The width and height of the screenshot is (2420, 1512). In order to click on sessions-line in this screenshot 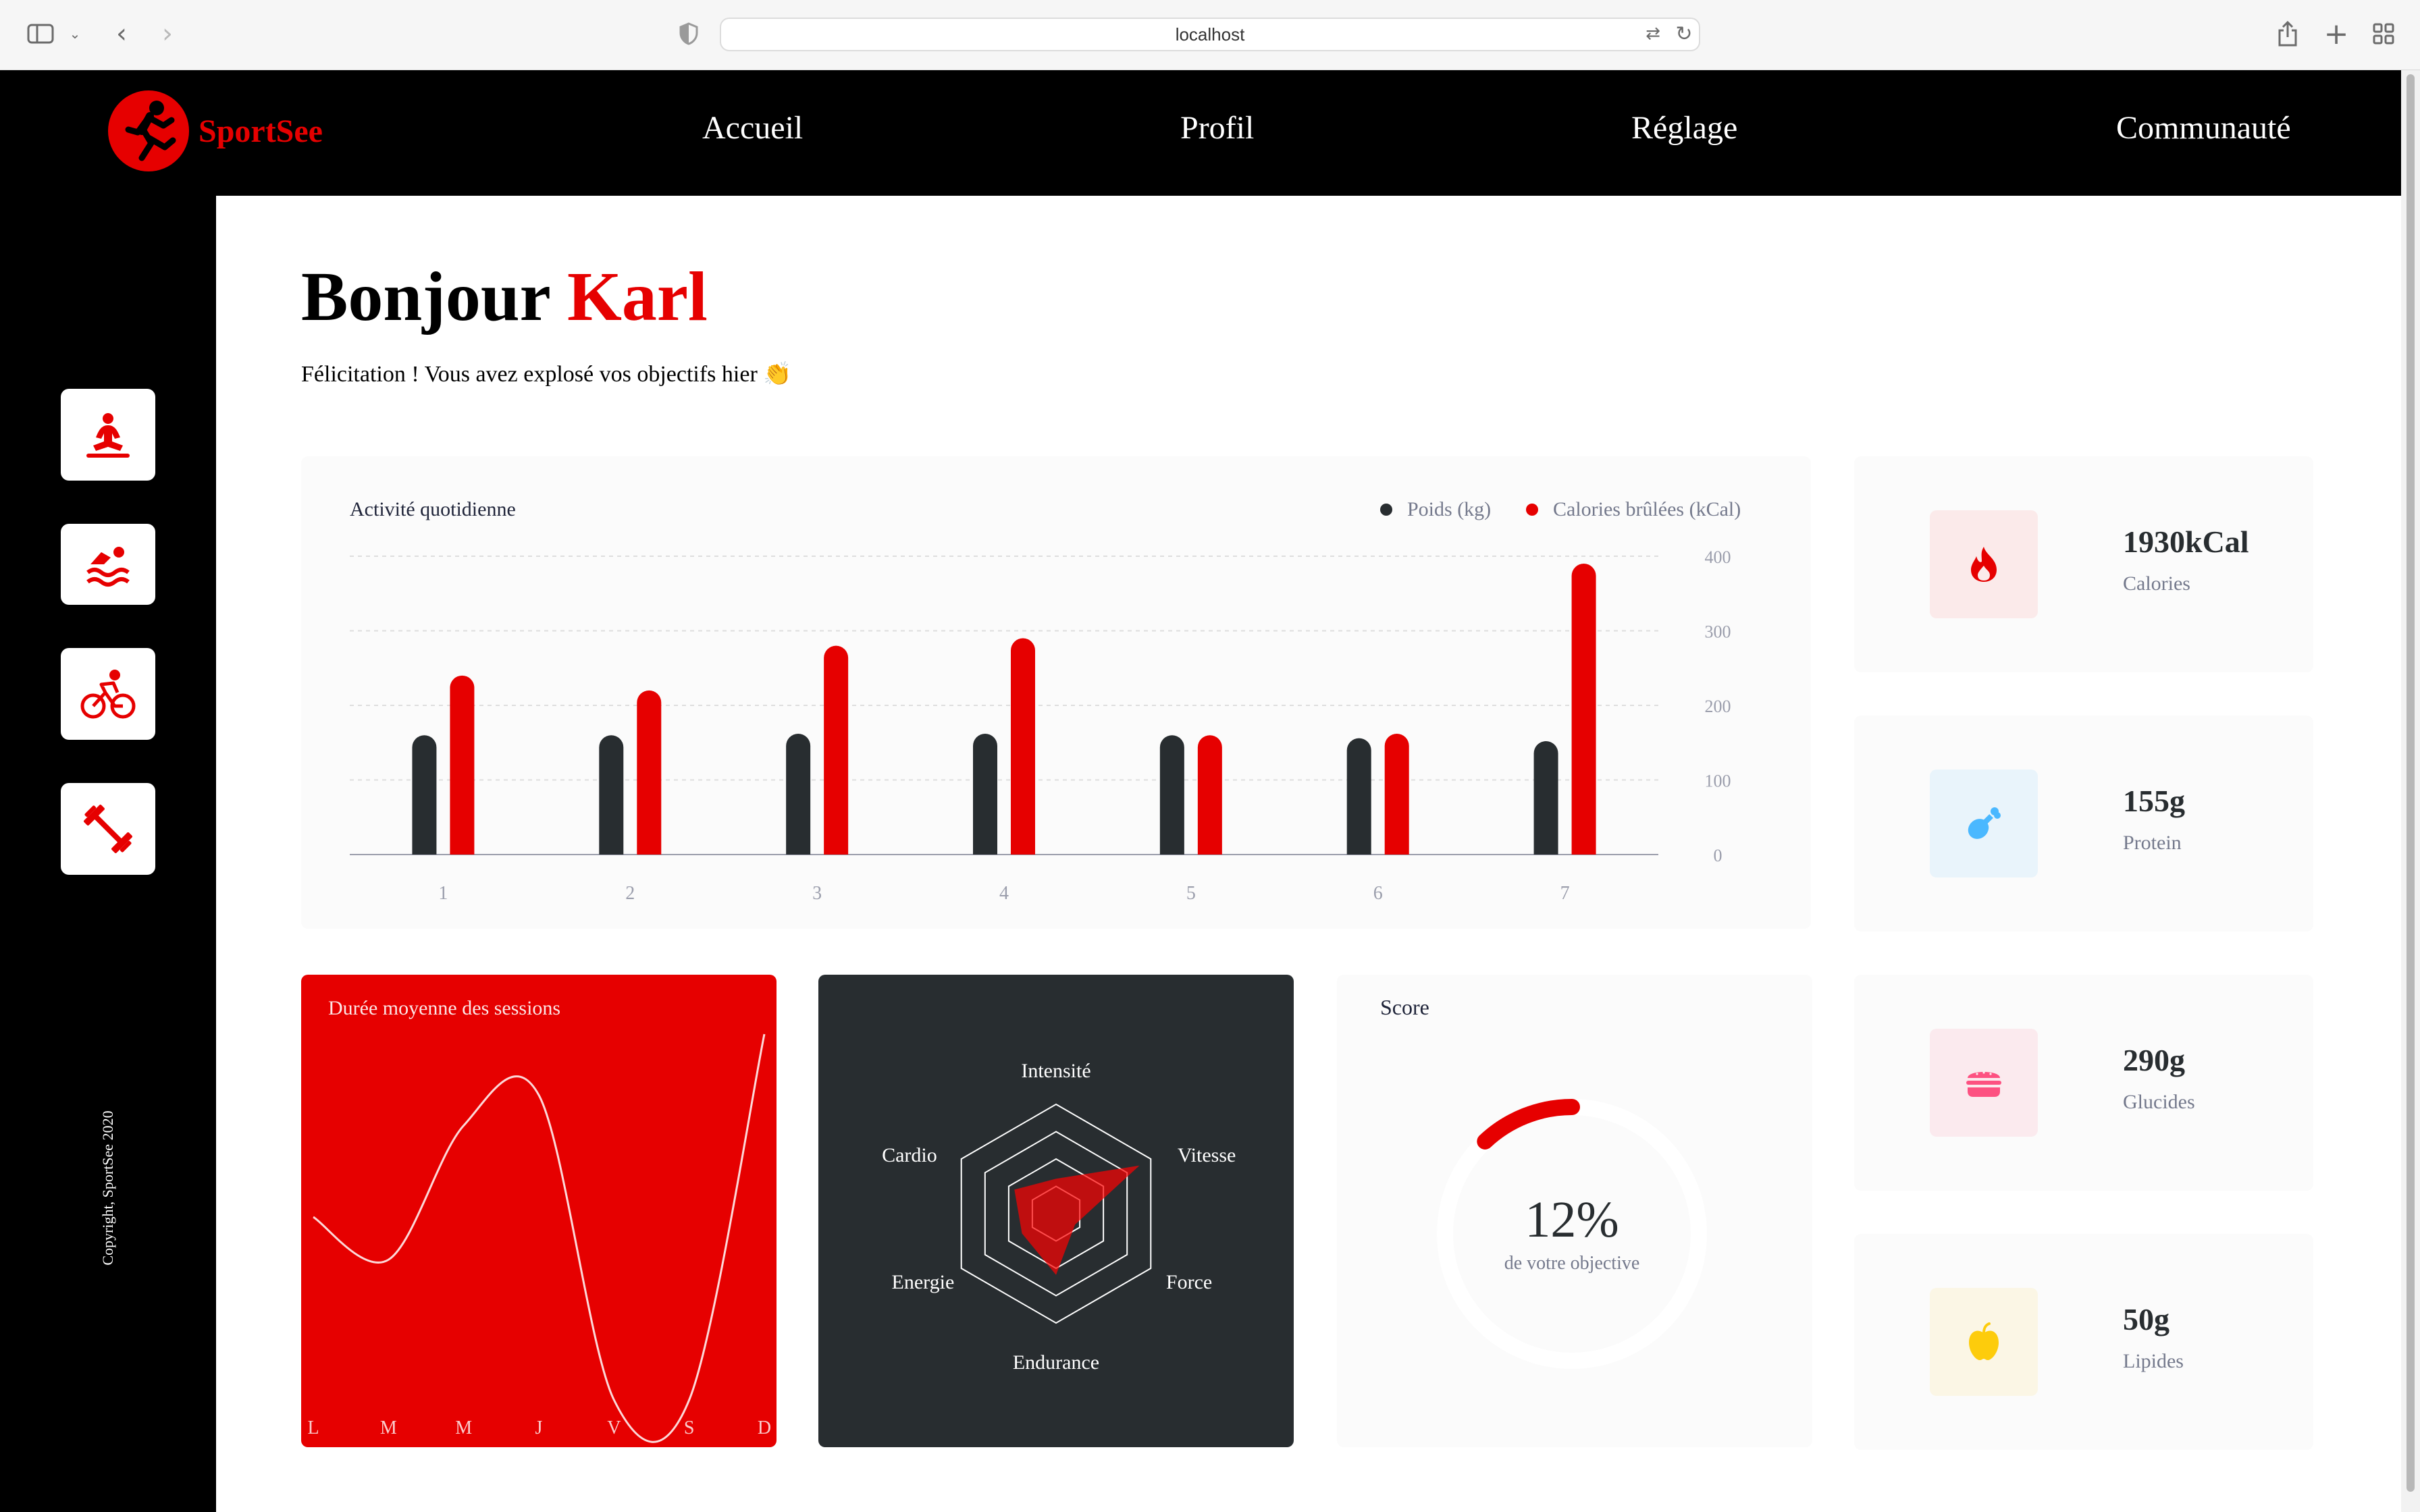, I will do `click(539, 1238)`.